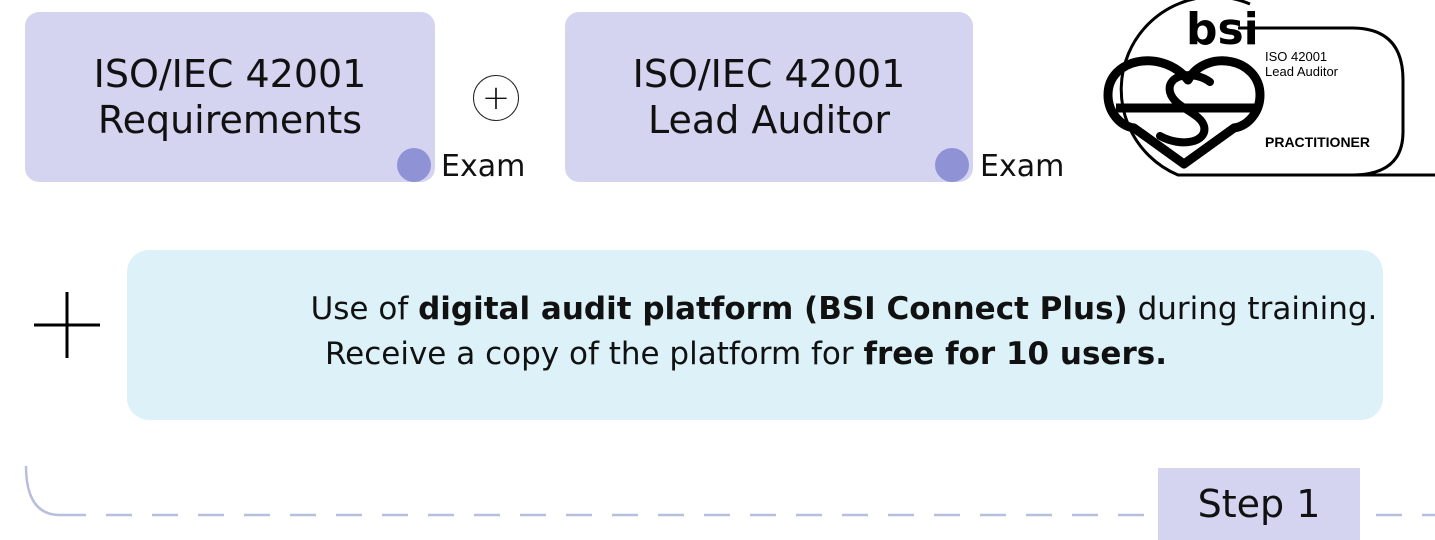  What do you see at coordinates (364, 309) in the screenshot?
I see `benefit-text: Use of` at bounding box center [364, 309].